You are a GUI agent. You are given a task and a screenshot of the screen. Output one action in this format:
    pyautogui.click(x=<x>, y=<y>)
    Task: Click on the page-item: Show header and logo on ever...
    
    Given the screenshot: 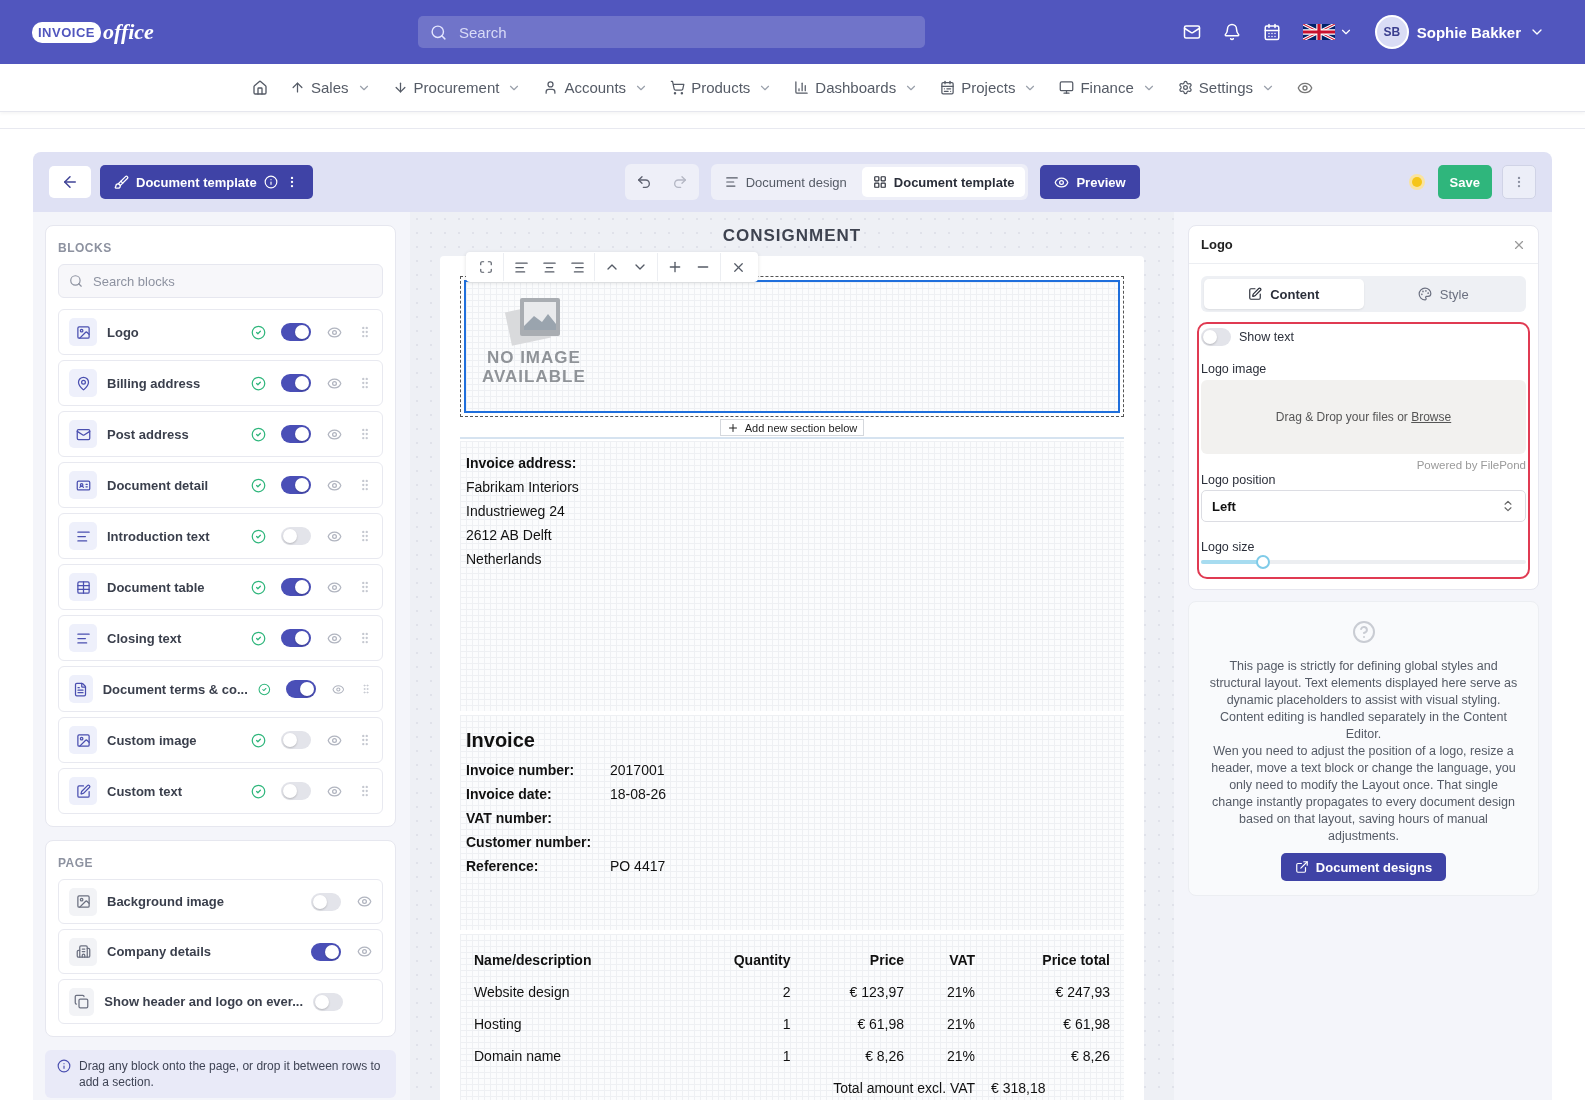 What is the action you would take?
    pyautogui.click(x=220, y=1001)
    